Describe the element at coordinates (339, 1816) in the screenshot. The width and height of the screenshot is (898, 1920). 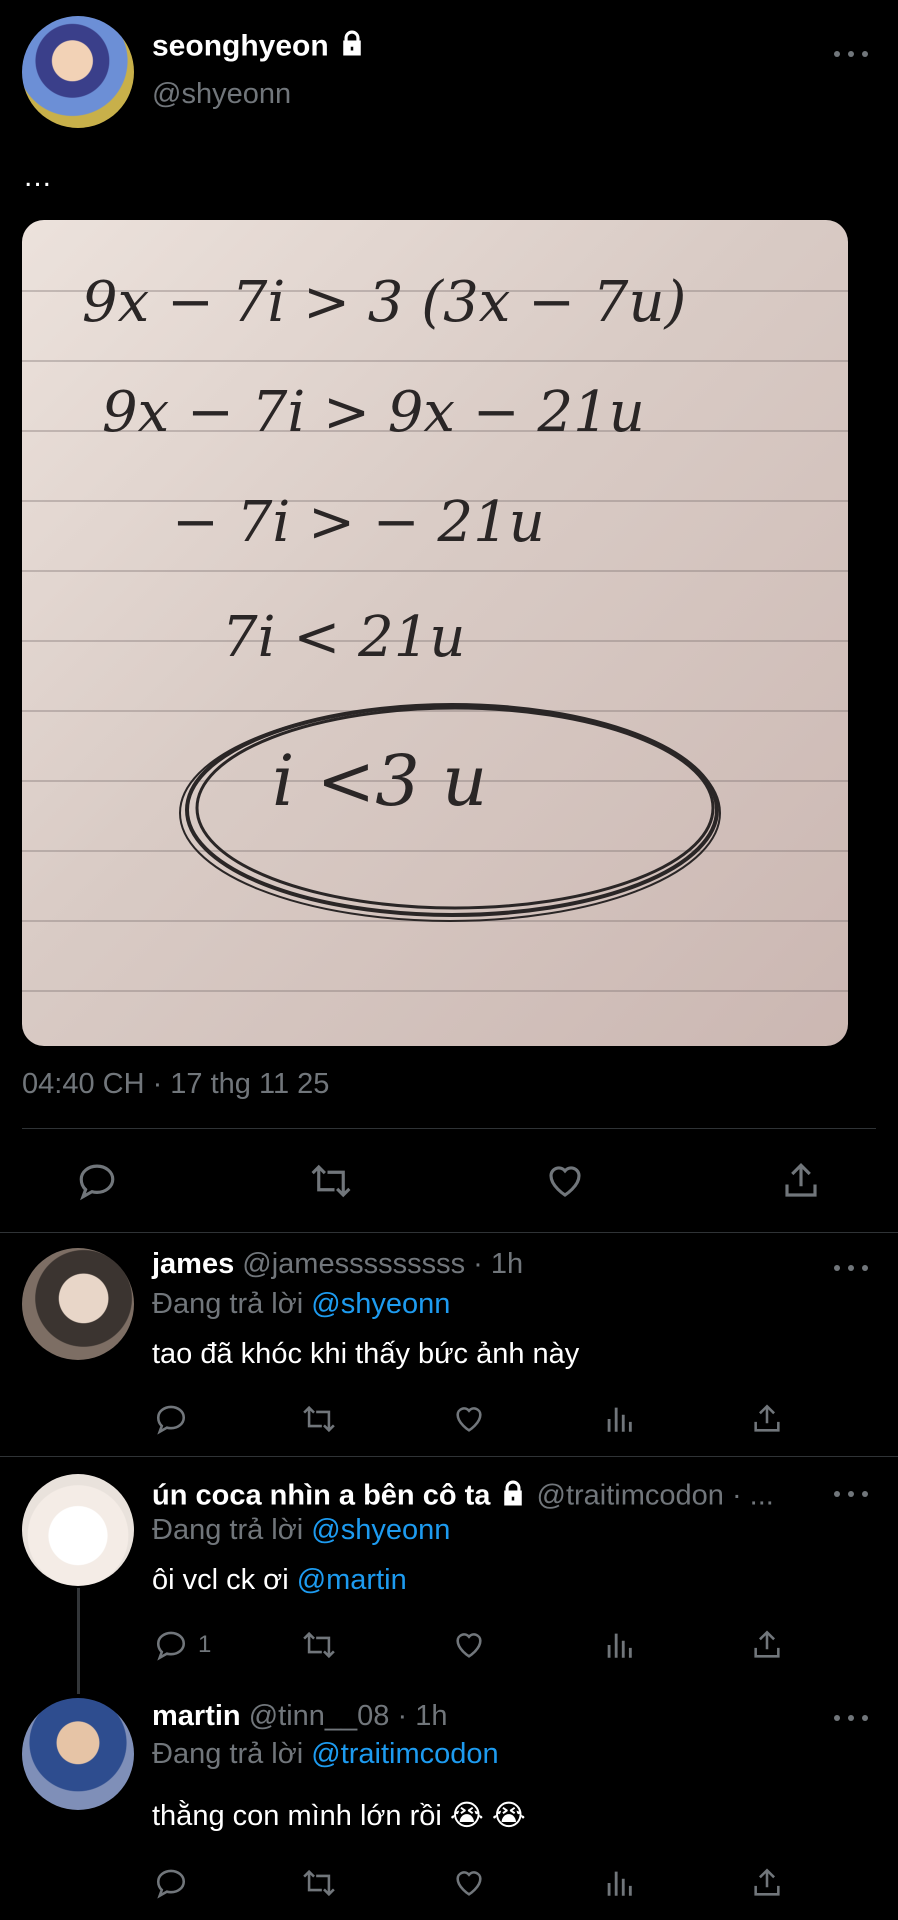
I see `reply-text: thằng con mình lớn rồi 😭 😭` at that location.